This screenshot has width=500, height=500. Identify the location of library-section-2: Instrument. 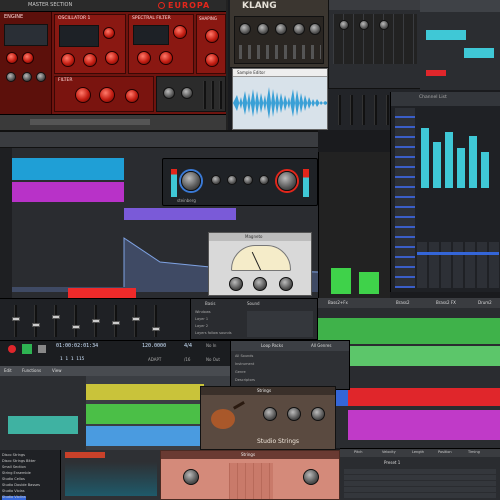
(244, 364).